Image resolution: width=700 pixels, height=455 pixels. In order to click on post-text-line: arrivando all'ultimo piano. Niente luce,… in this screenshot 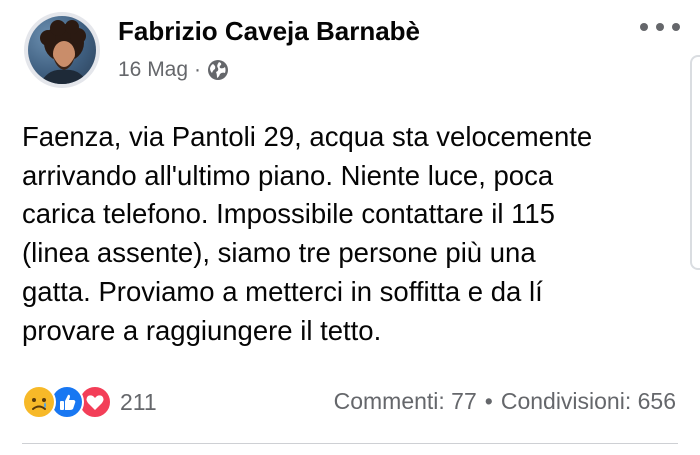, I will do `click(288, 175)`.